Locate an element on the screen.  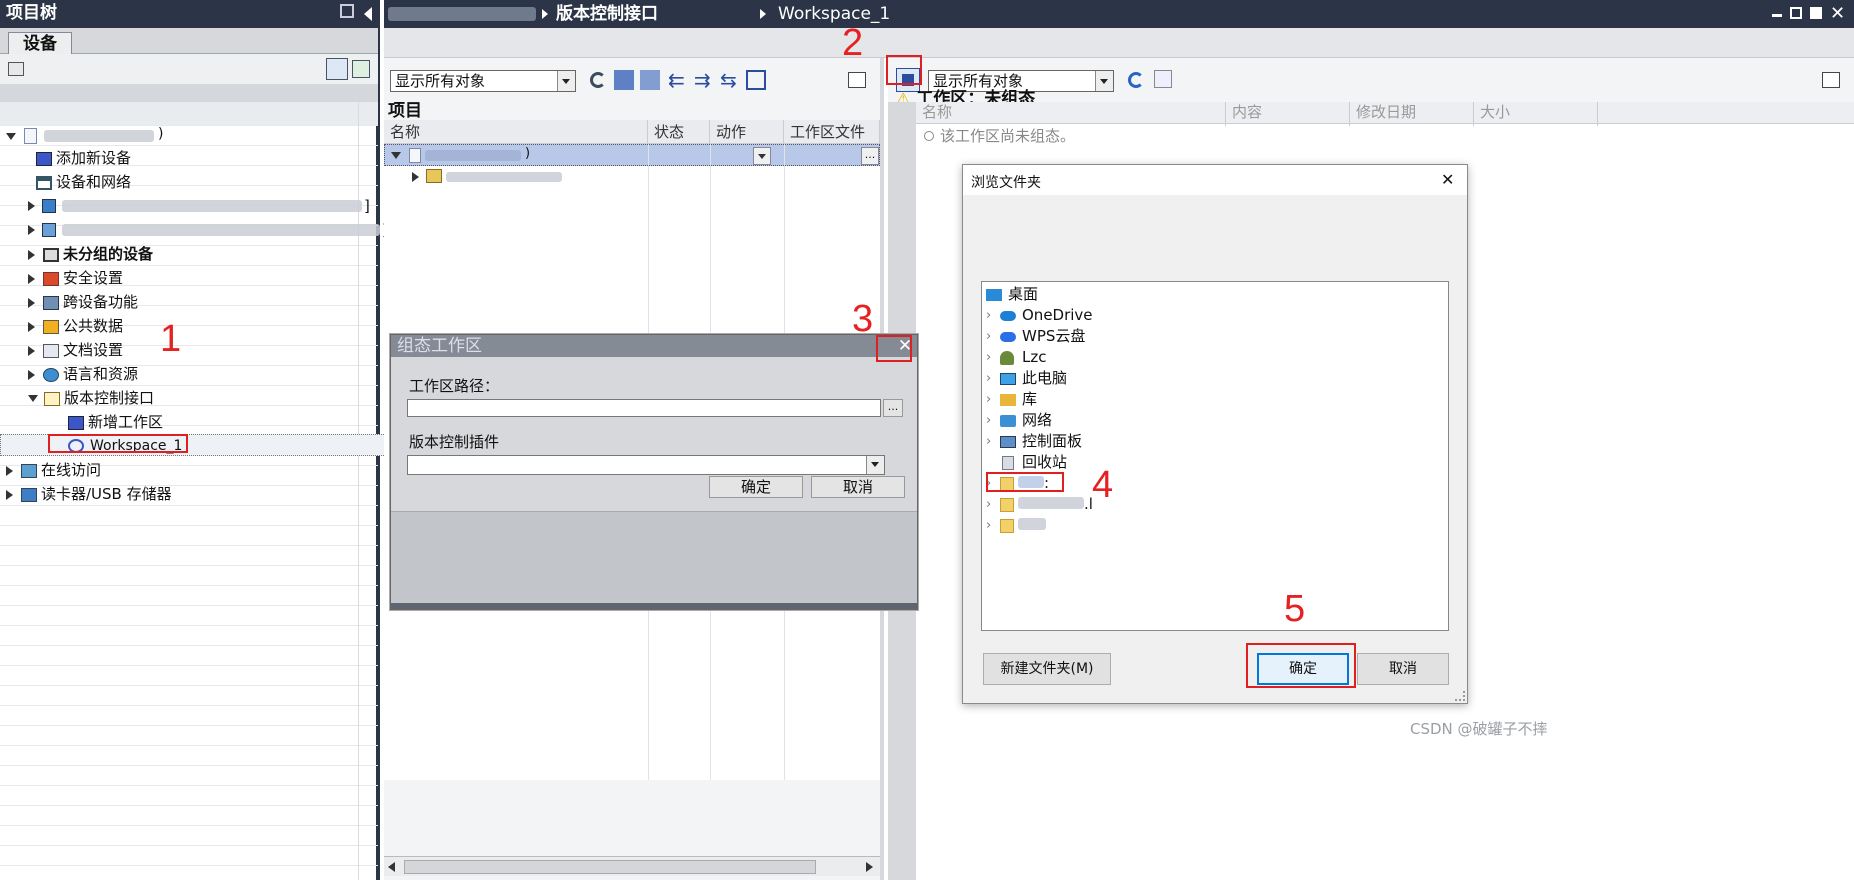
tree-item-label: 文档设置 is located at coordinates (93, 350).